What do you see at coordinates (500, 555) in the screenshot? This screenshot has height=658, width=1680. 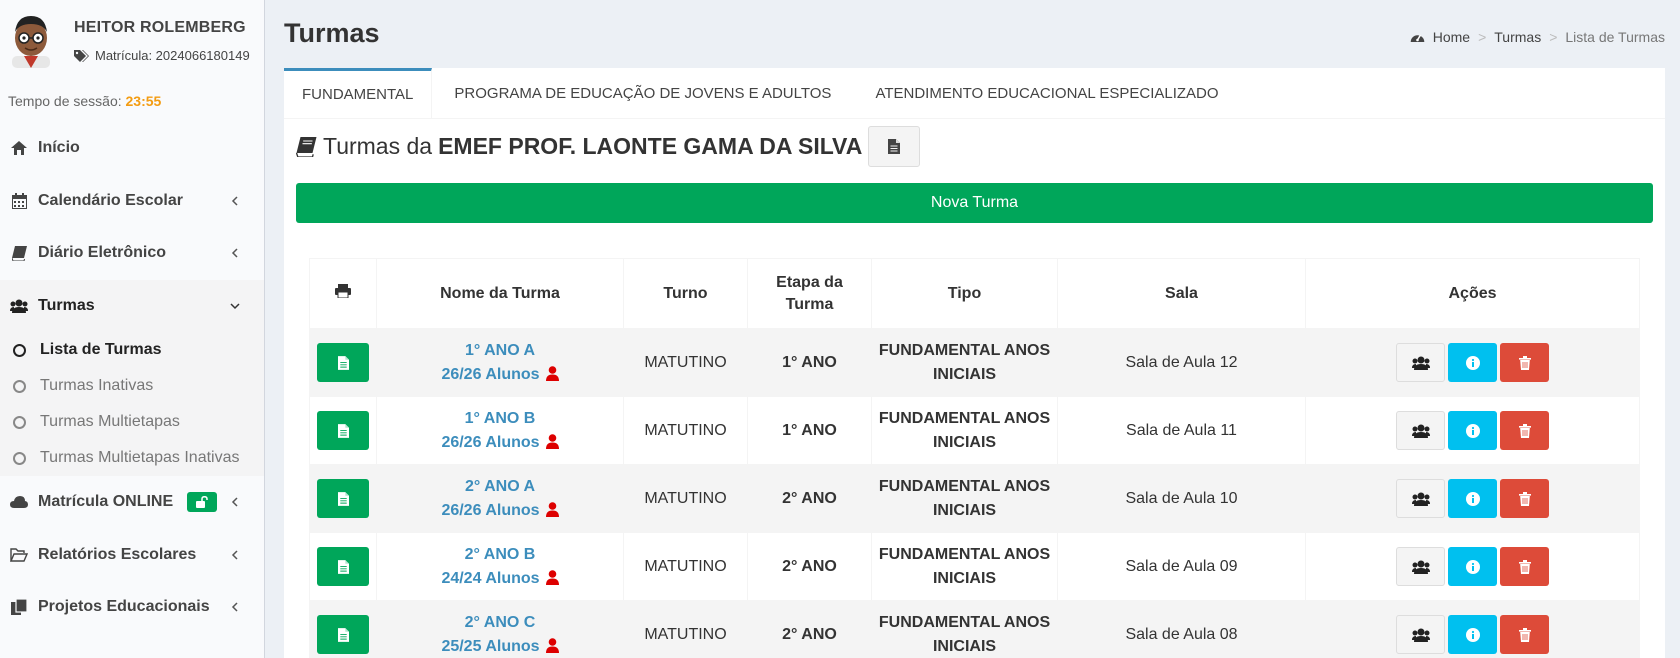 I see `class-name-link: 2° ANO B` at bounding box center [500, 555].